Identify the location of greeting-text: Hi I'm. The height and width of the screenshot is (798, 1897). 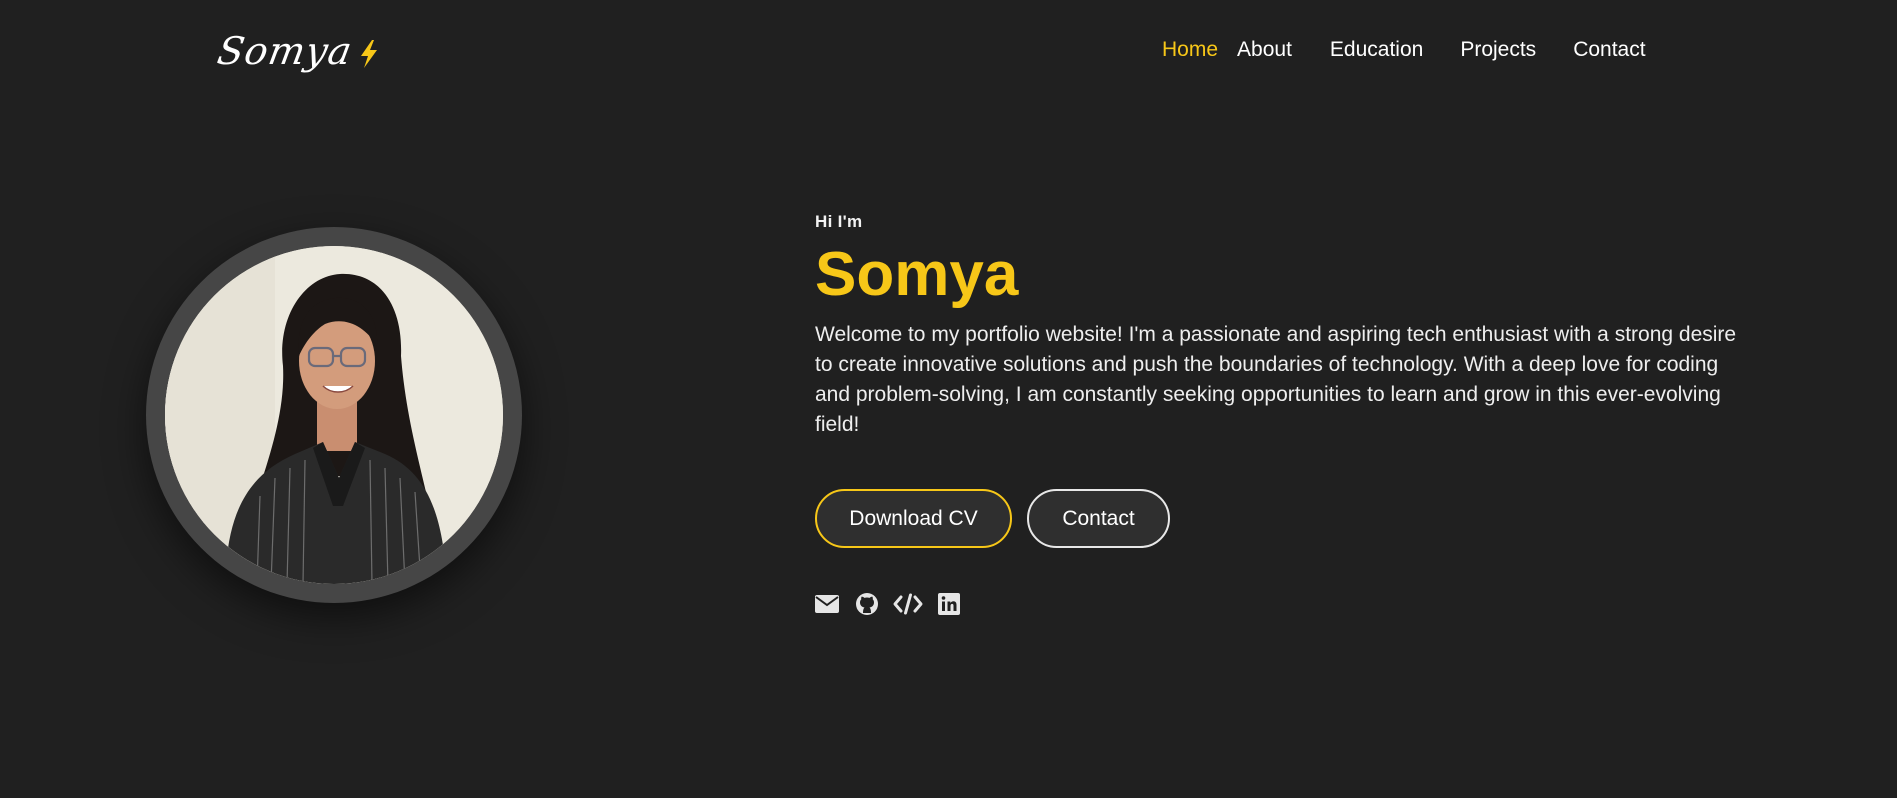
(839, 221).